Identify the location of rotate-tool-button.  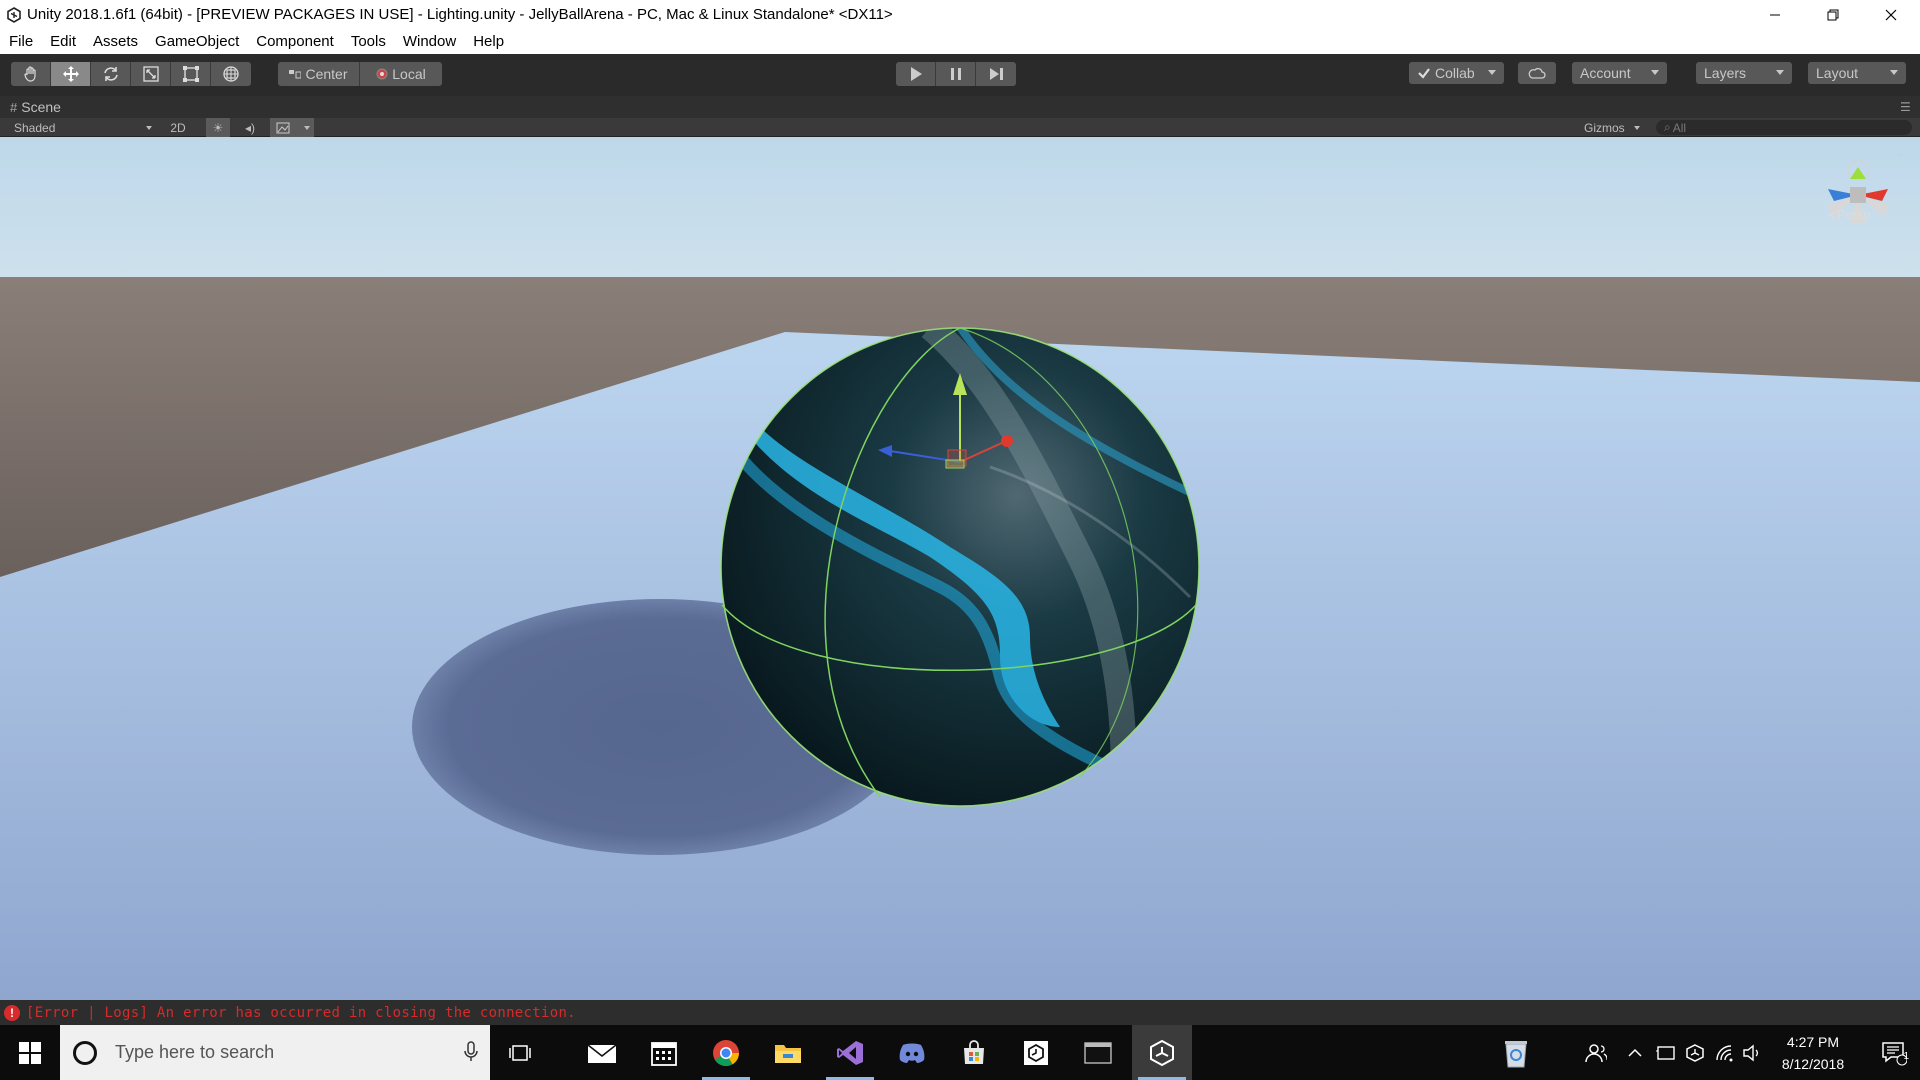
(111, 74).